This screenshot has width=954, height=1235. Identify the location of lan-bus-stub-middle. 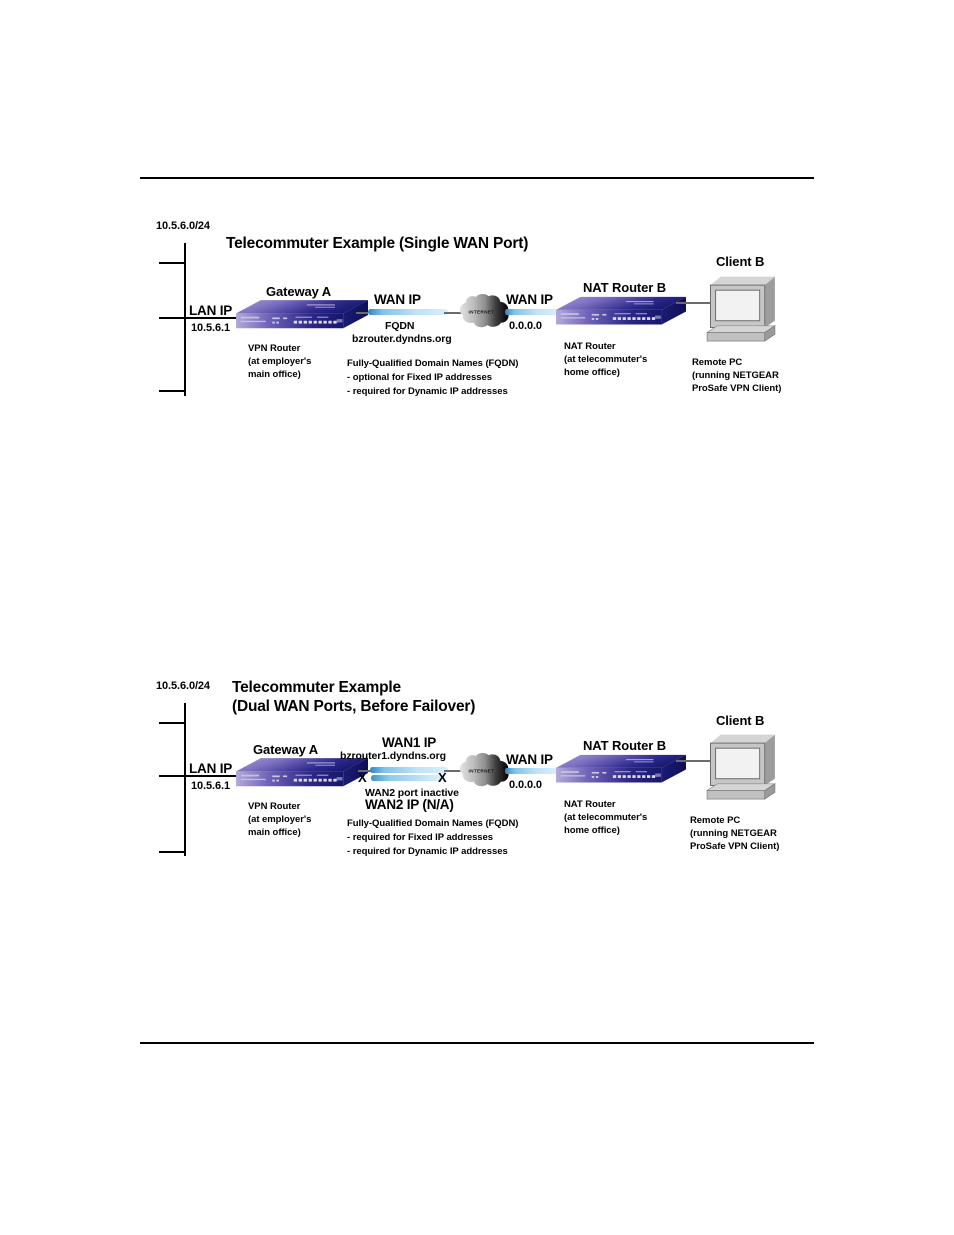
(172, 318).